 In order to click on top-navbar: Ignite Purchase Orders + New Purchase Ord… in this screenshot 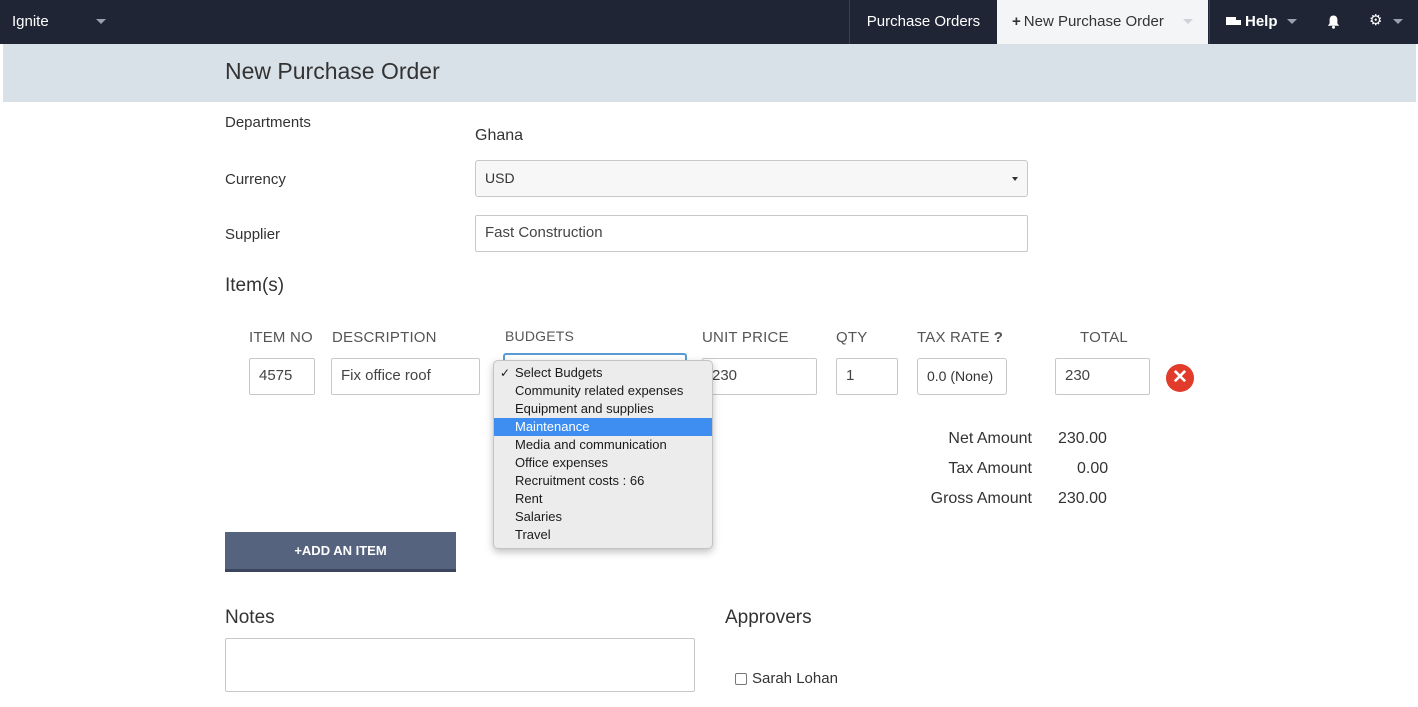, I will do `click(709, 22)`.